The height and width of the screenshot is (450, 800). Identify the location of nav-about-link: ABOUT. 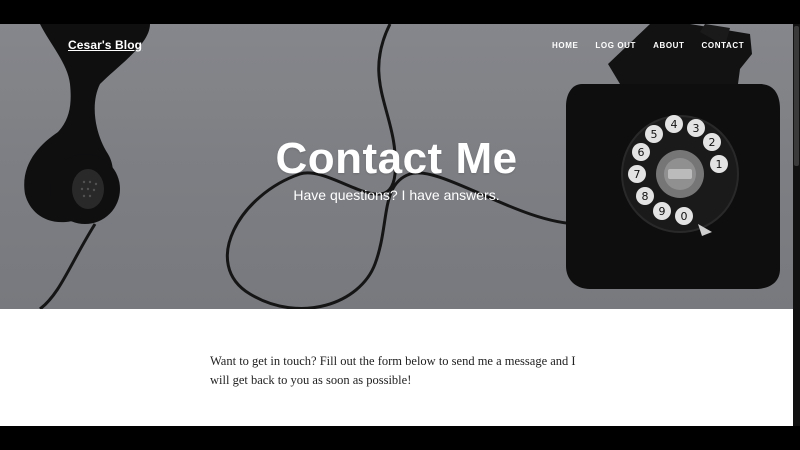
(668, 45).